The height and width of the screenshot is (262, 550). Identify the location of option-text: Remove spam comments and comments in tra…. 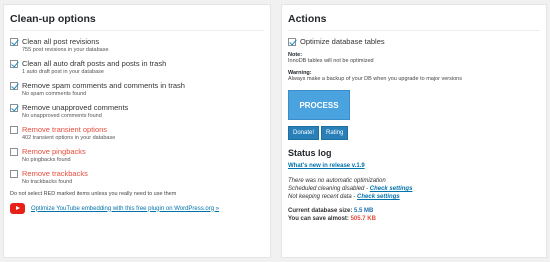
(103, 89).